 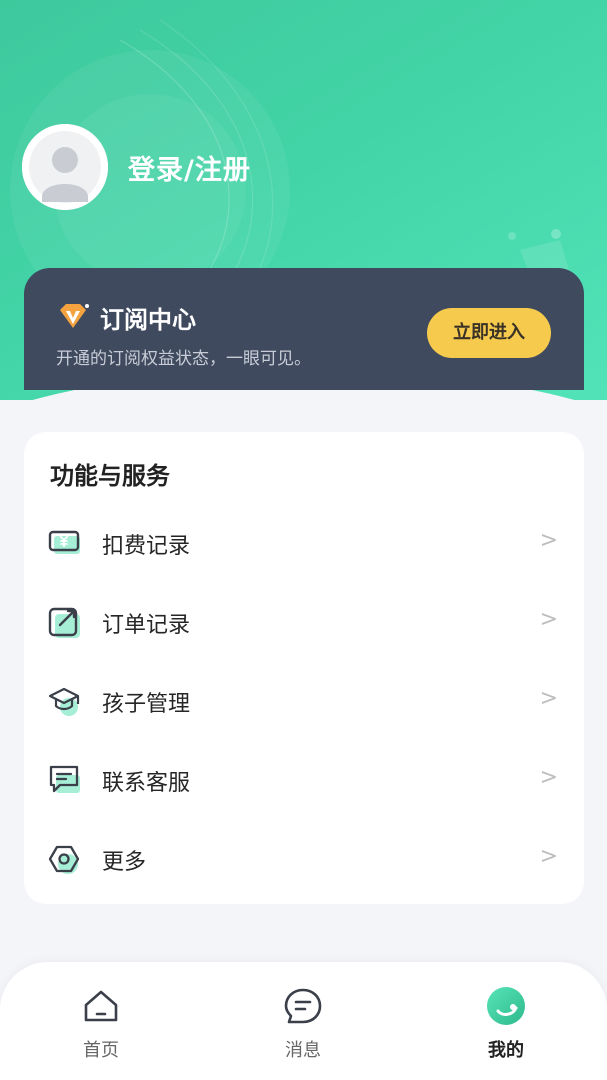 I want to click on user-silhouette-icon, so click(x=65, y=167).